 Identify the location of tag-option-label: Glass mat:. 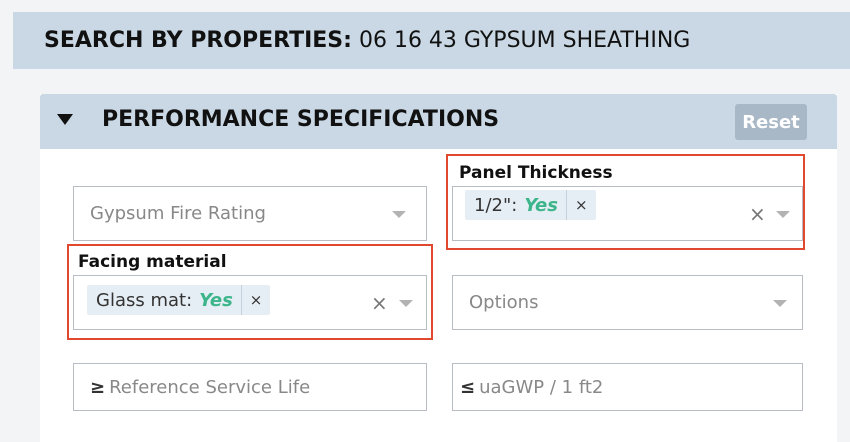
(144, 300).